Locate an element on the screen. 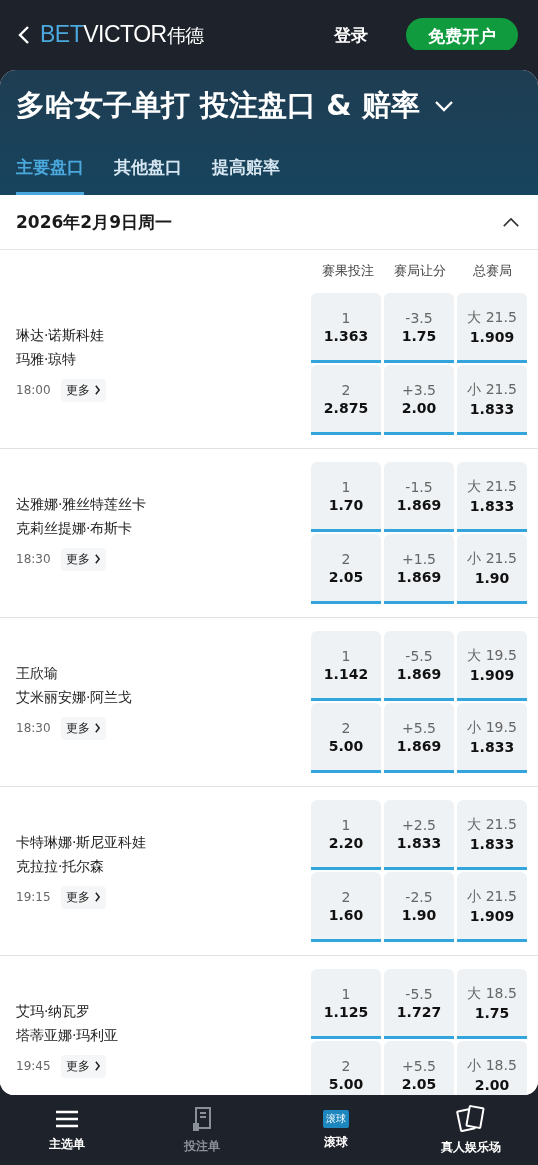 The width and height of the screenshot is (538, 1165). player-name: 琳达·诺斯科娃 is located at coordinates (61, 335).